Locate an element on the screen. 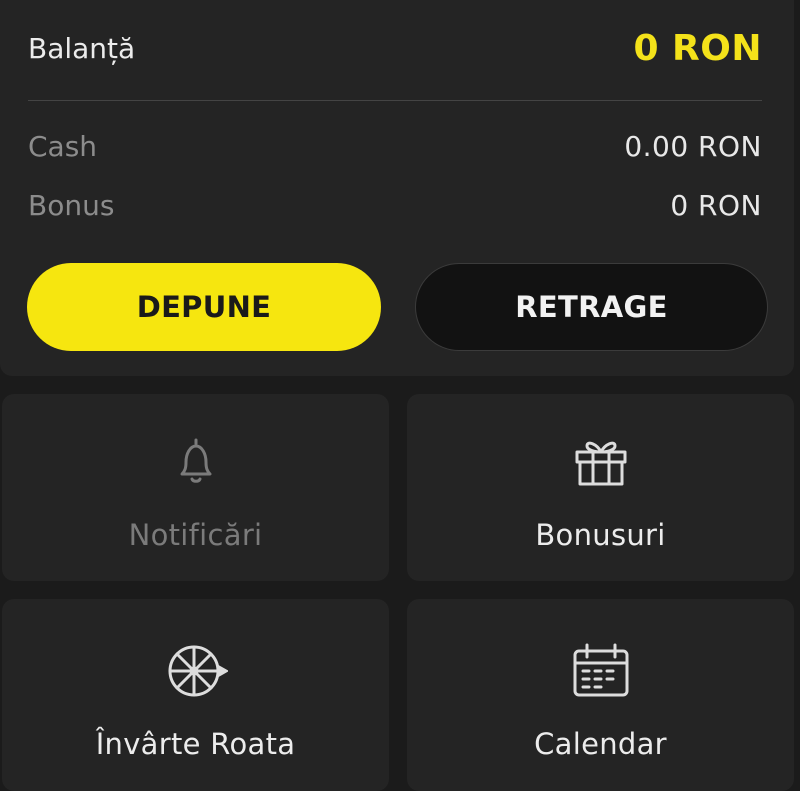 The width and height of the screenshot is (800, 791). balance-label: Balanță is located at coordinates (82, 48).